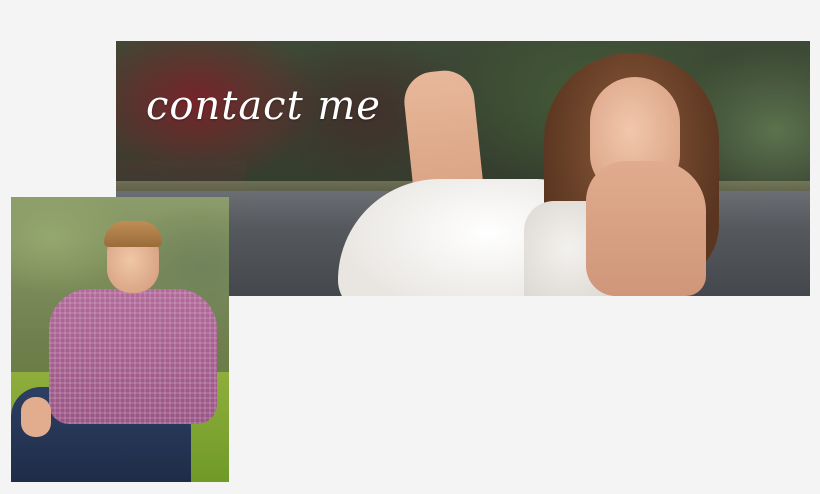 This screenshot has height=494, width=820. I want to click on woman-arm, so click(646, 228).